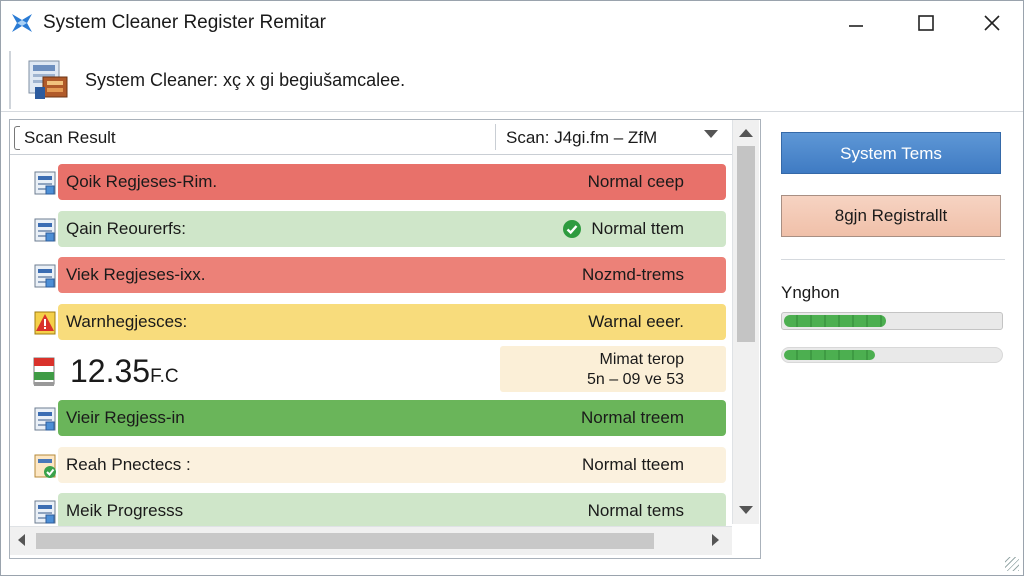 This screenshot has width=1024, height=576. I want to click on horizontal-scroll-thumb, so click(345, 541).